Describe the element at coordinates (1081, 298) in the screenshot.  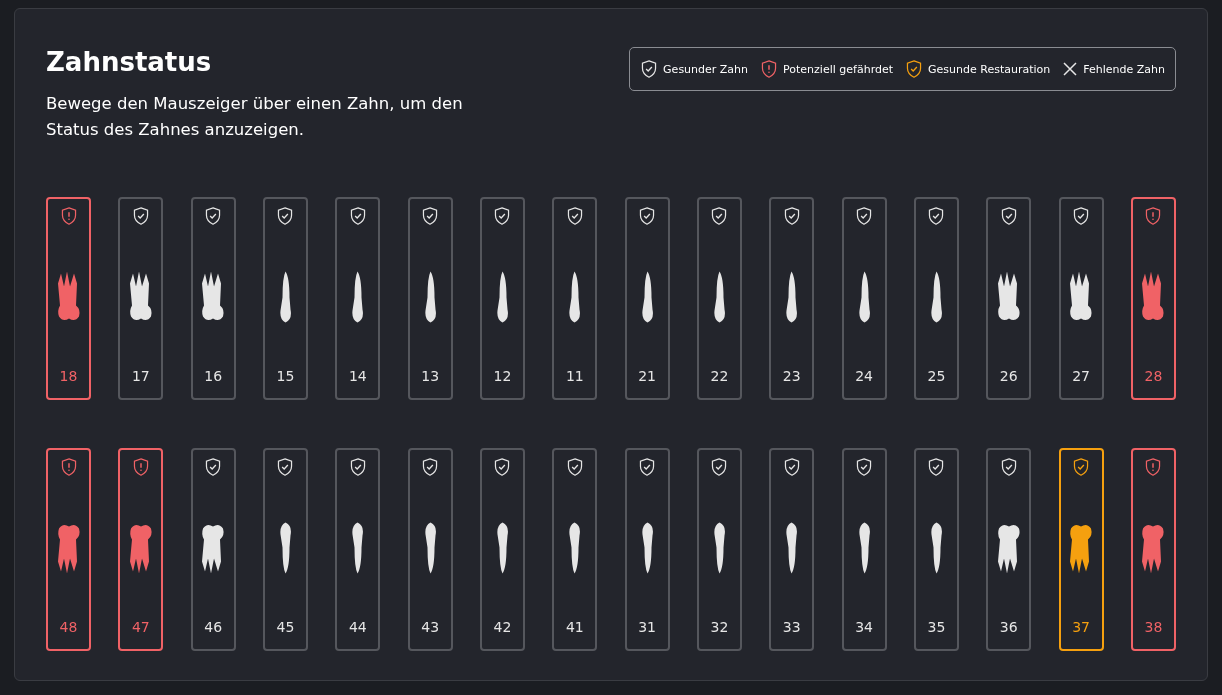
I see `tooth-card: 27` at that location.